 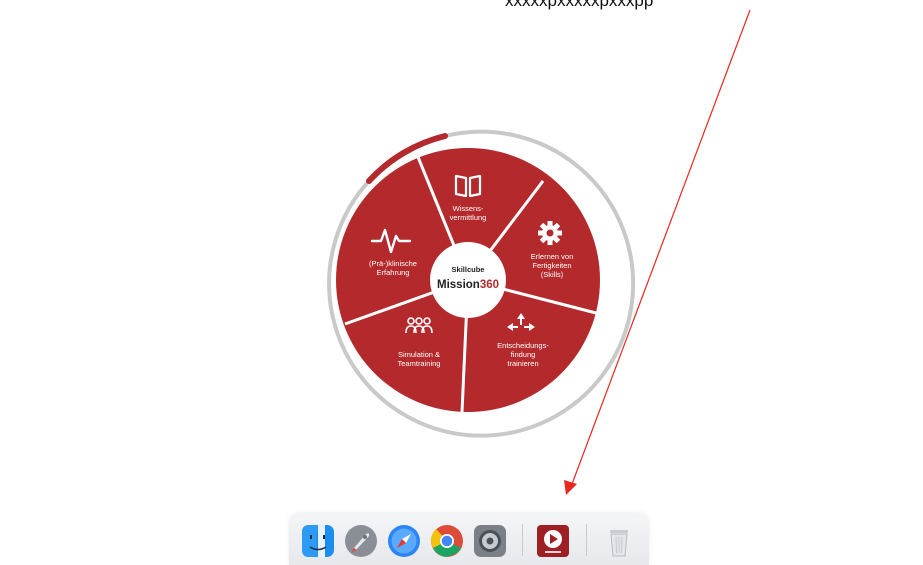 I want to click on dock-item-trash, so click(x=619, y=541).